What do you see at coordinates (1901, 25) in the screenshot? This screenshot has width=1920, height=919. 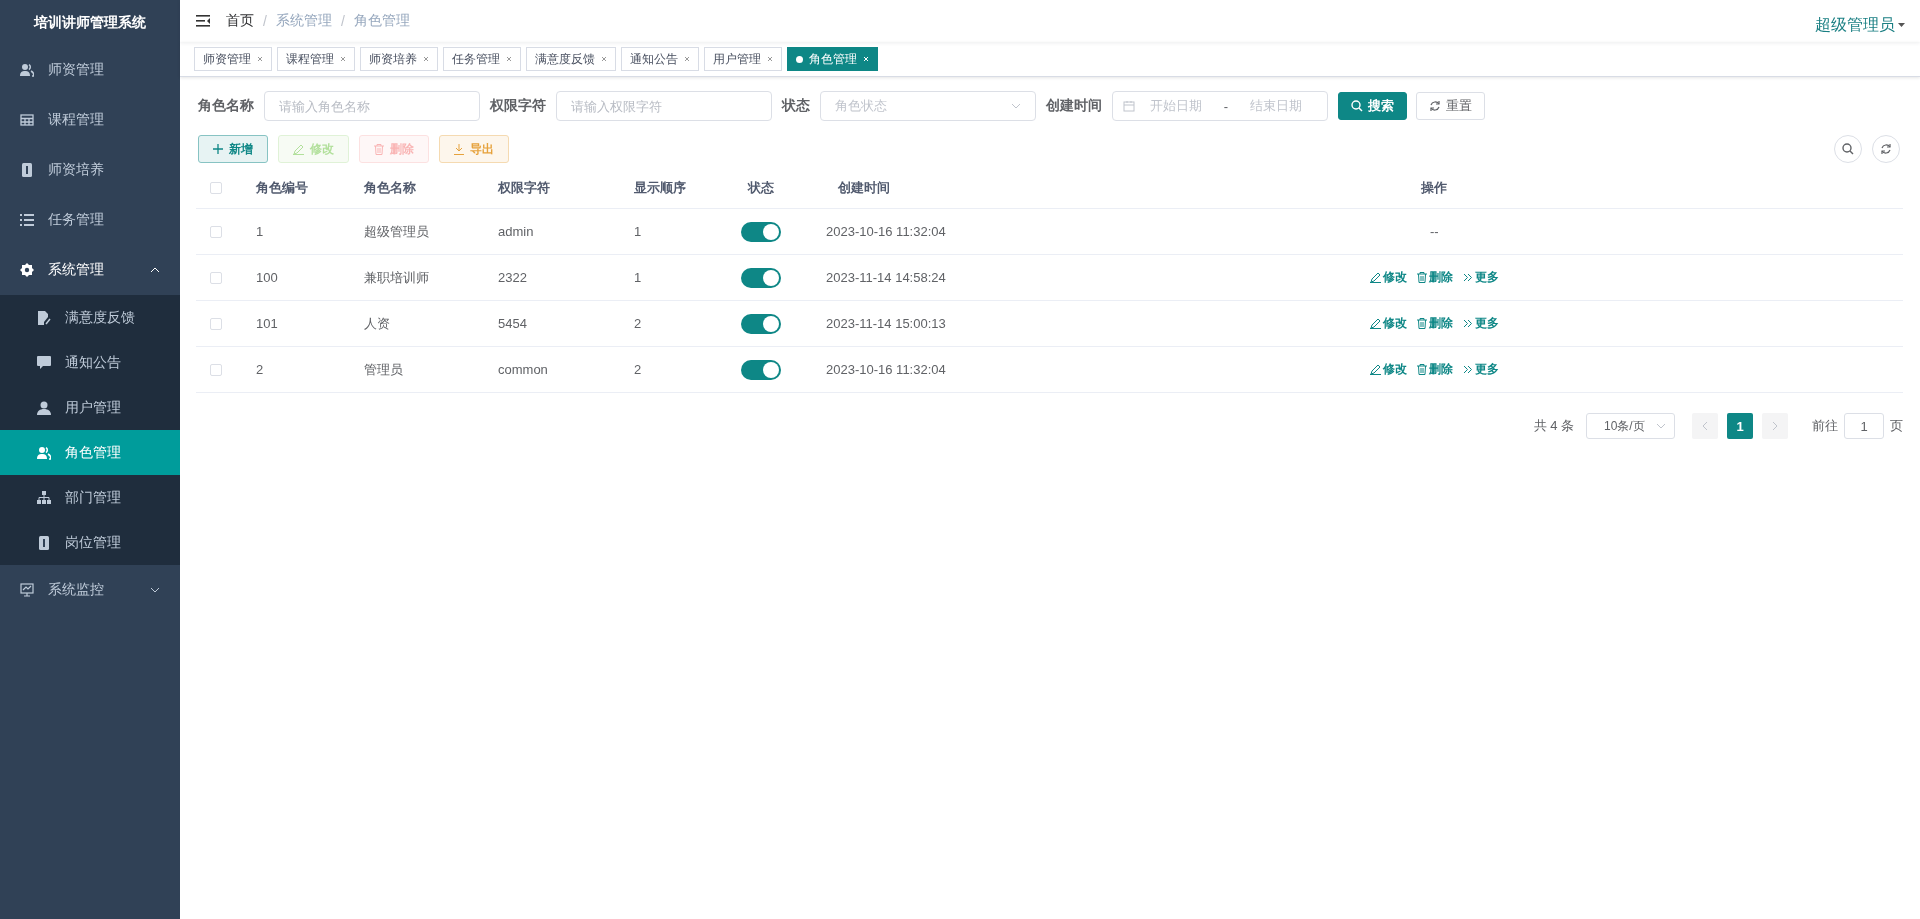 I see `caret-icon` at bounding box center [1901, 25].